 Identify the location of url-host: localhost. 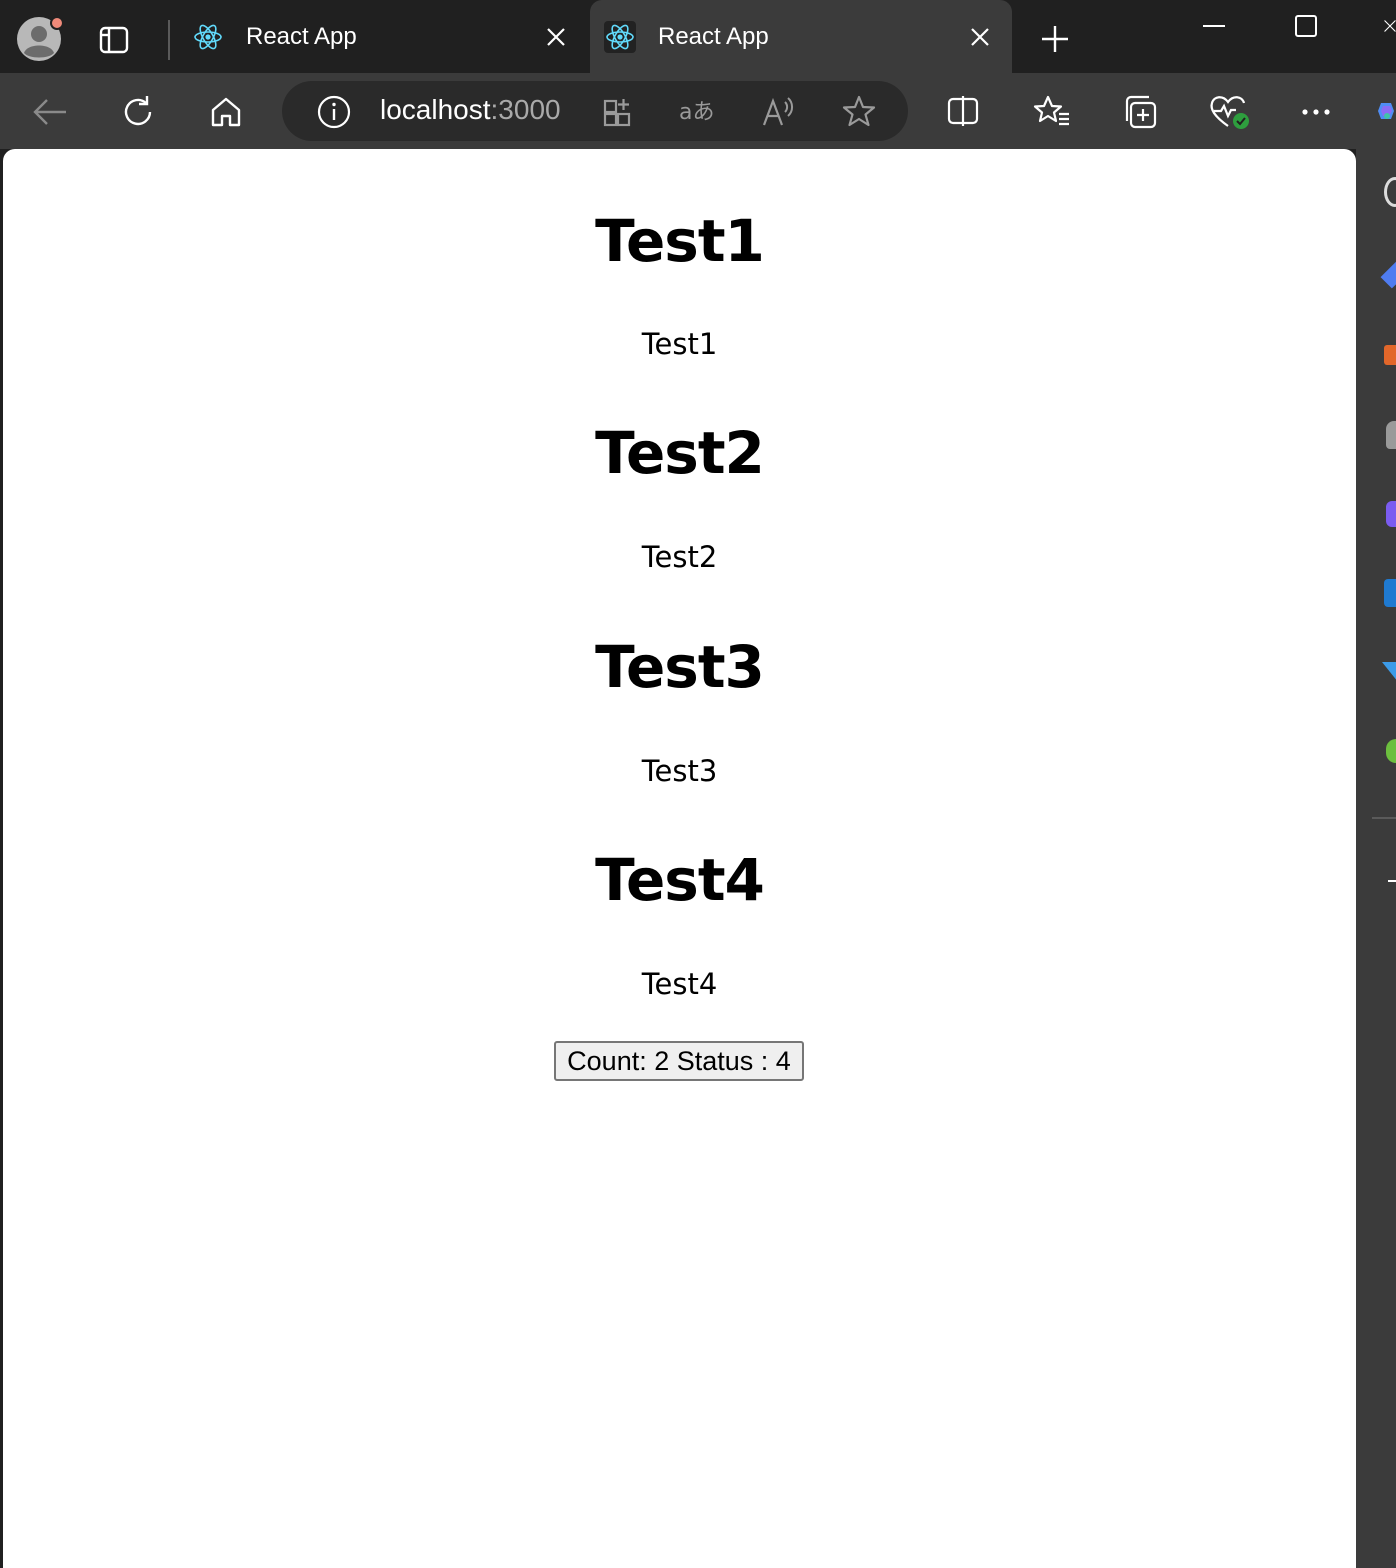
(435, 109).